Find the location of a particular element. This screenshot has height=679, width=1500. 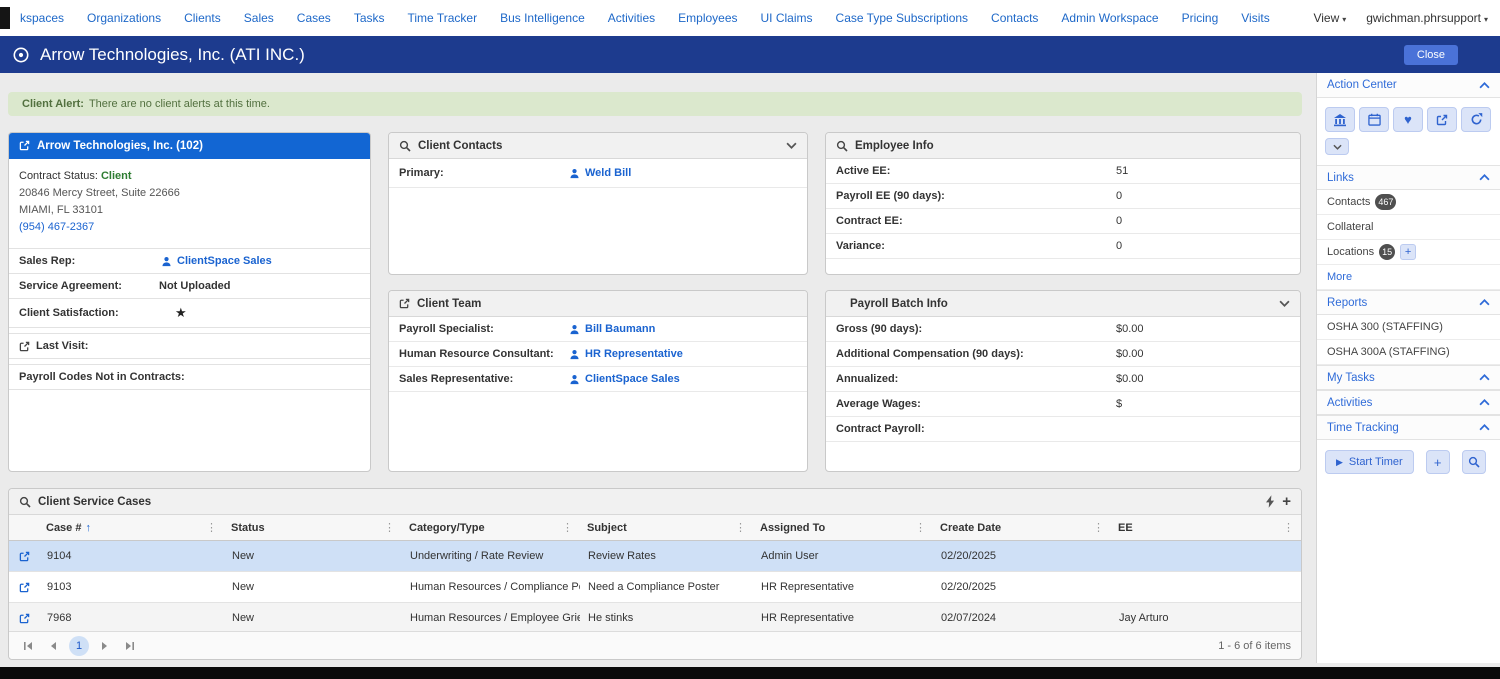

team-member-link: Bill Baumann is located at coordinates (620, 329).